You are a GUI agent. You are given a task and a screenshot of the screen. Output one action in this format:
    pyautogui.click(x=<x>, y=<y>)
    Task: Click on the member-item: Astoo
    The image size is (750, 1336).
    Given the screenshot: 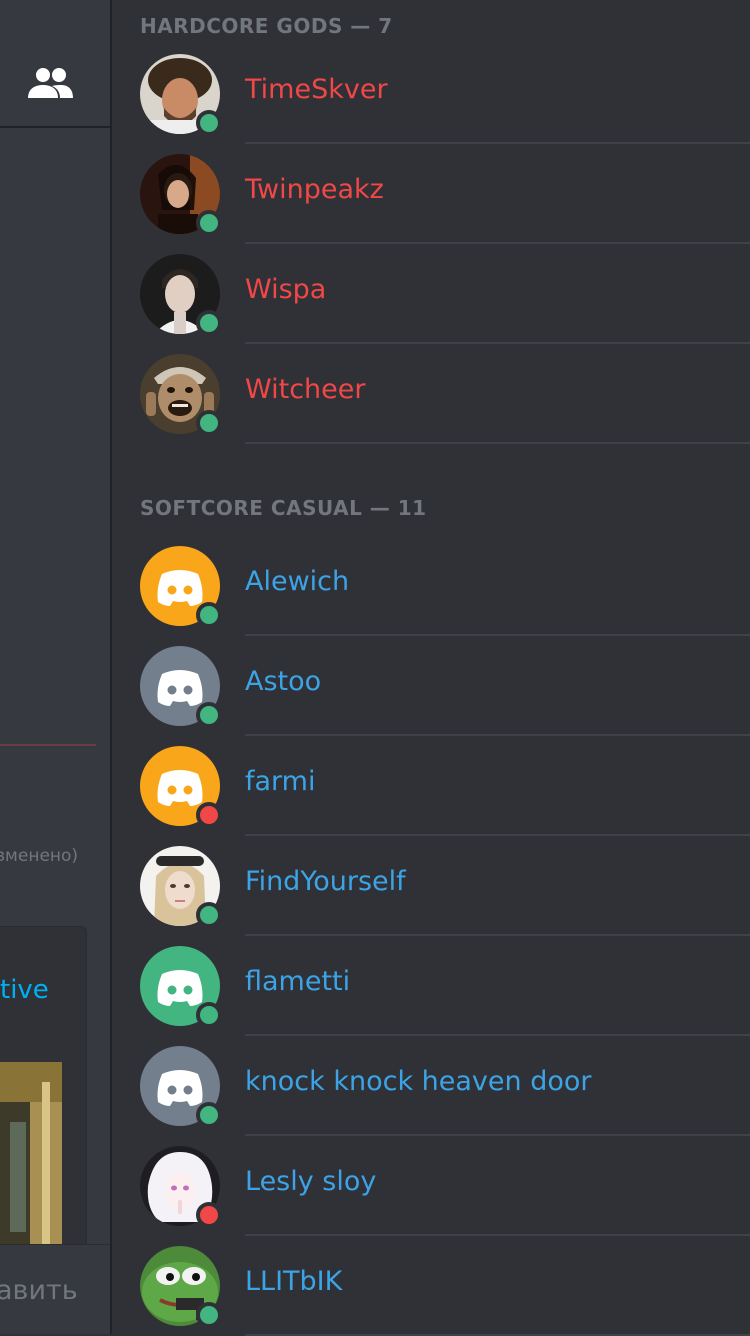 What is the action you would take?
    pyautogui.click(x=431, y=685)
    